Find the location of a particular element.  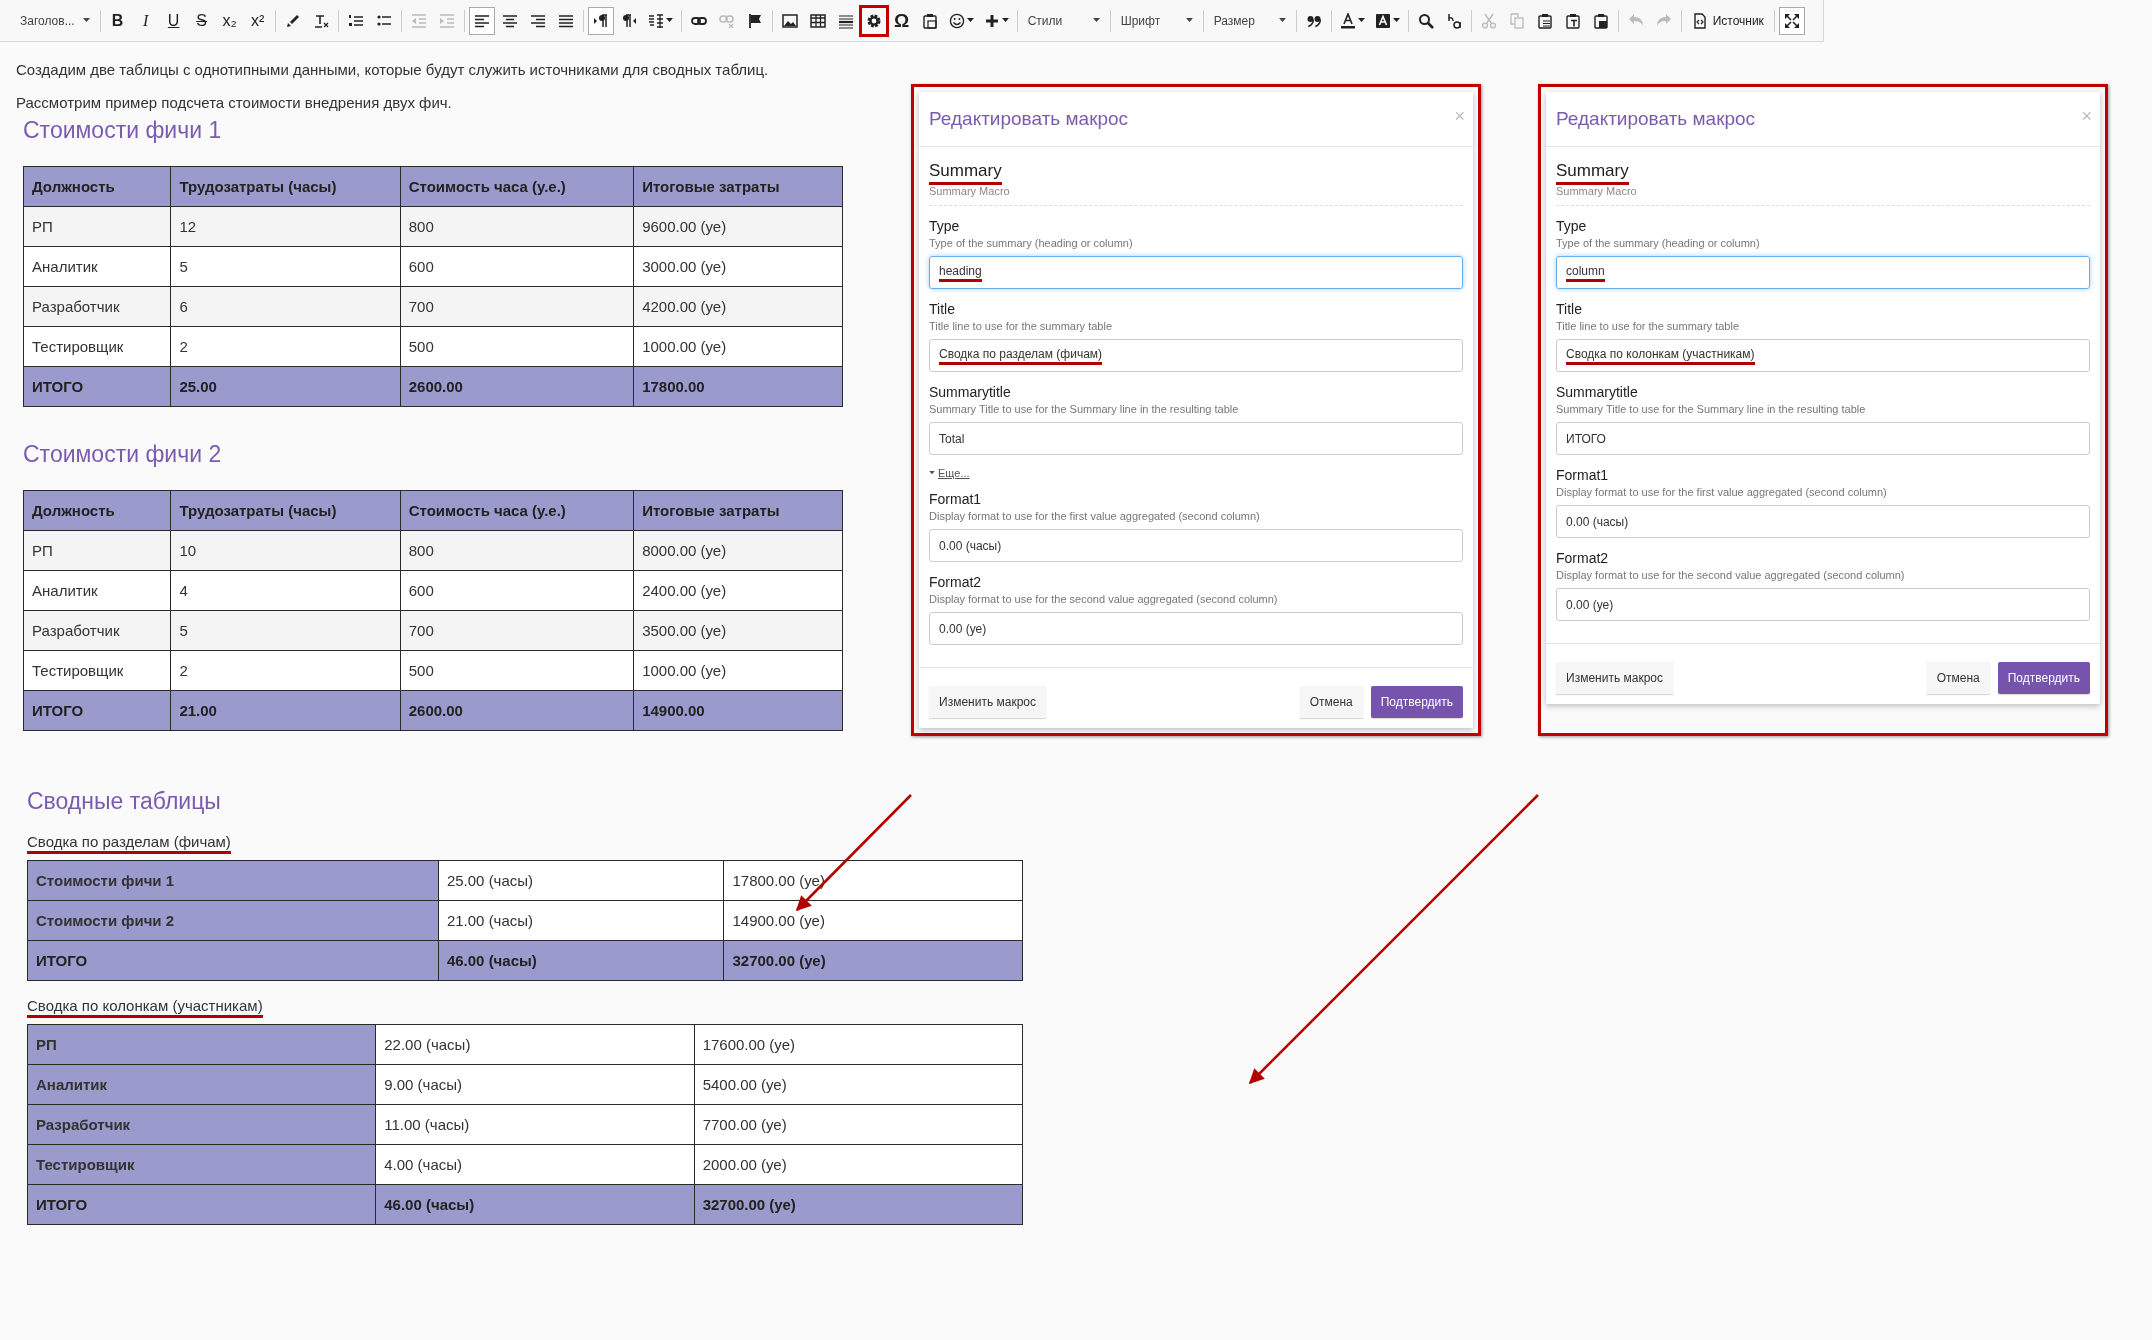

table-cell: РП is located at coordinates (97, 550).